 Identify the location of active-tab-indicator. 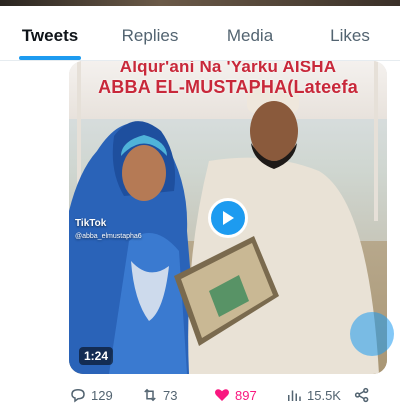
(50, 58).